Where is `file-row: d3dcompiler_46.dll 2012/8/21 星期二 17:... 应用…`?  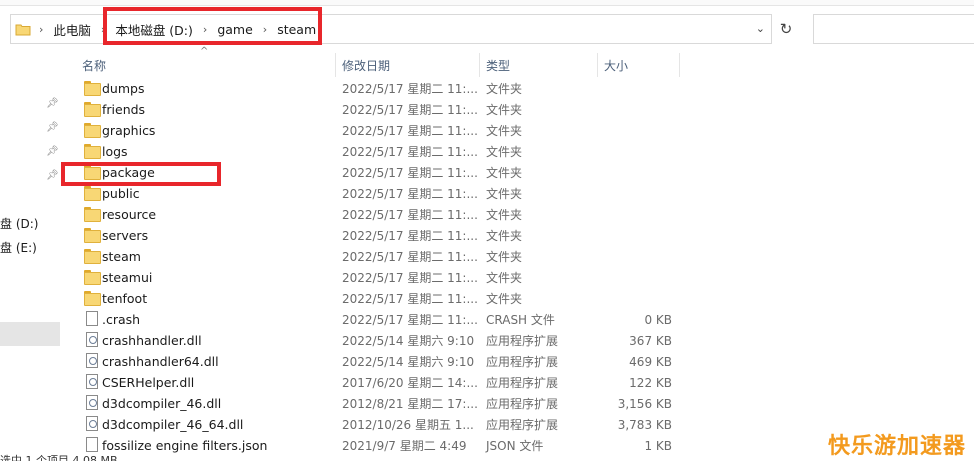
file-row: d3dcompiler_46.dll 2012/8/21 星期二 17:... 应用… is located at coordinates (380, 403).